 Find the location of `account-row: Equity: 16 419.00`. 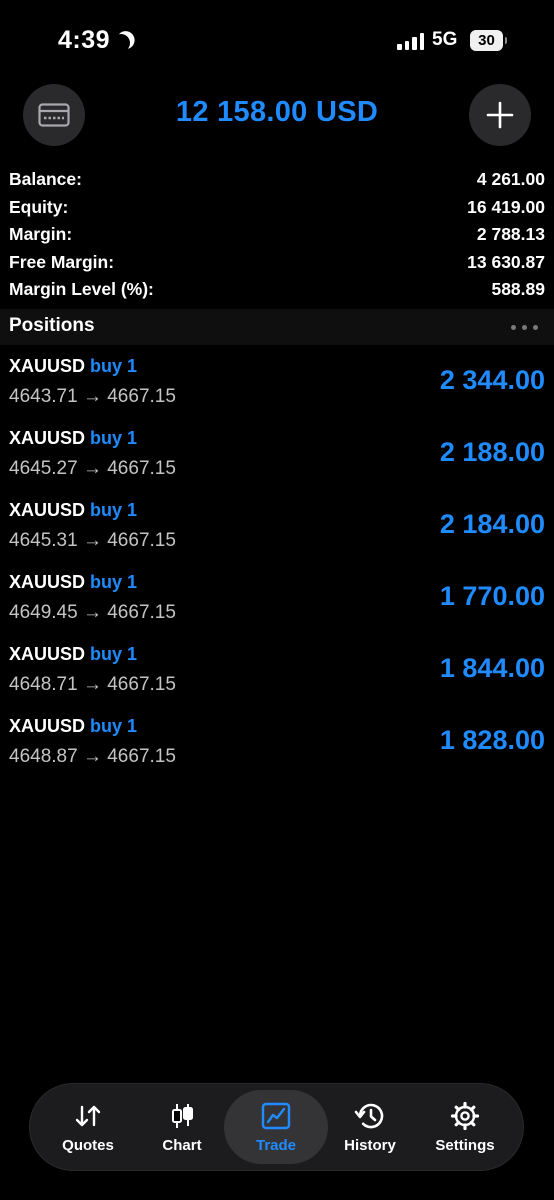

account-row: Equity: 16 419.00 is located at coordinates (277, 208).